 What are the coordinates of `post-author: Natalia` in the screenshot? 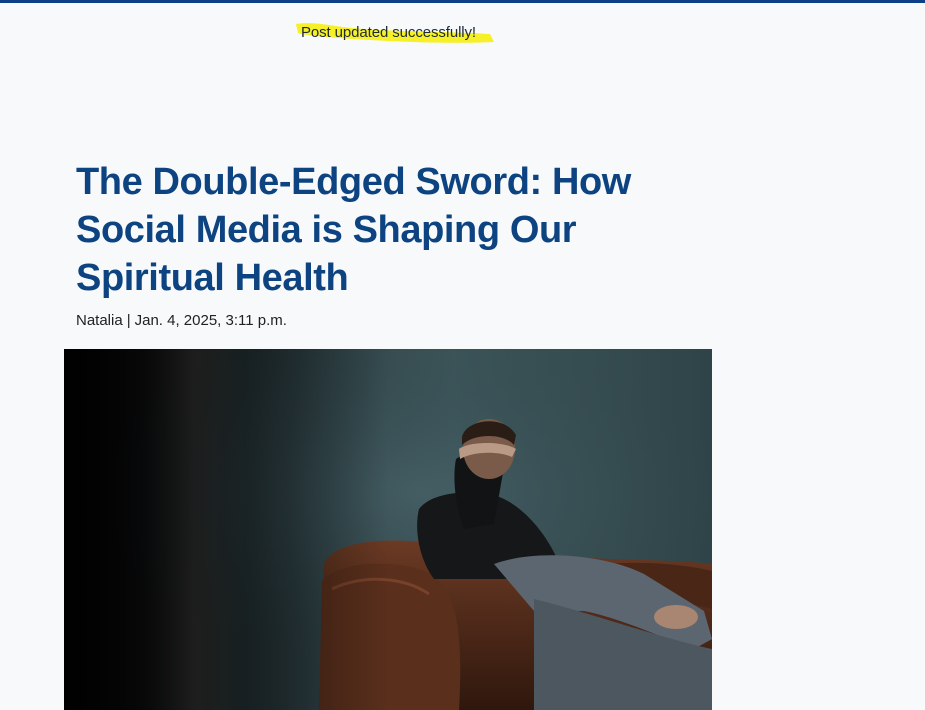 It's located at (99, 320).